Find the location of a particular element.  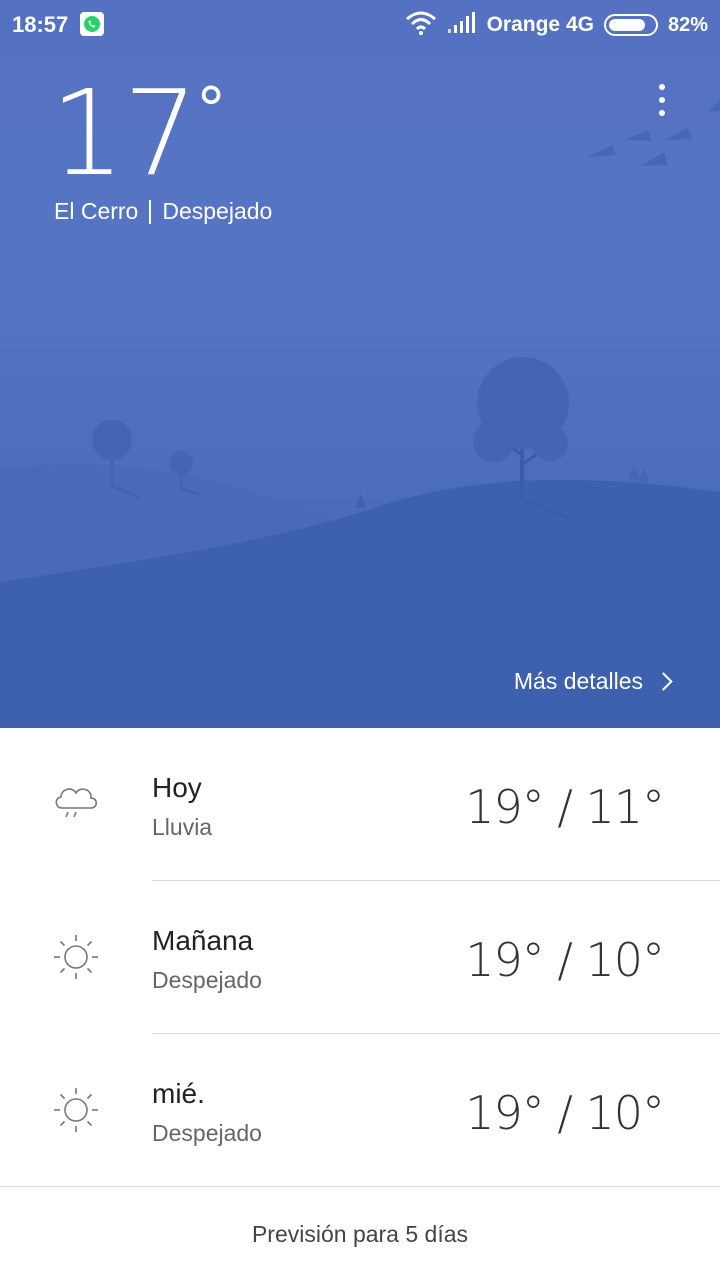

rain-cloud-icon is located at coordinates (76, 806).